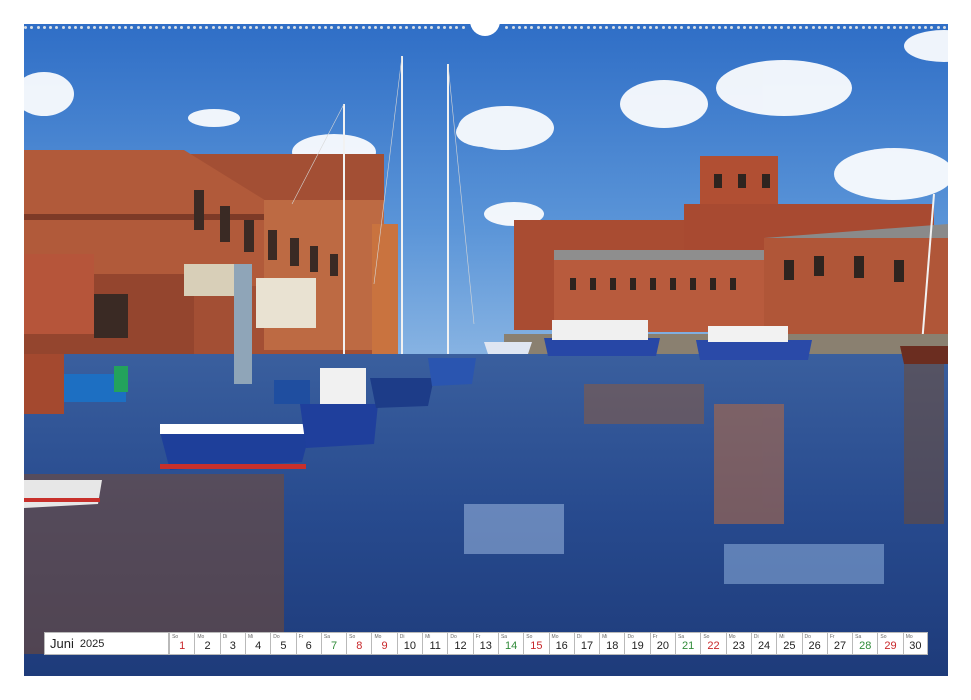 The height and width of the screenshot is (700, 971). I want to click on day-number: 2, so click(207, 646).